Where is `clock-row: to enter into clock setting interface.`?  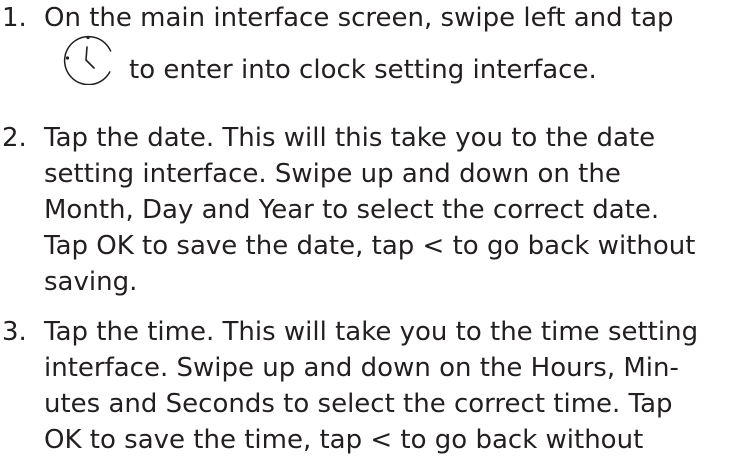
clock-row: to enter into clock setting interface. is located at coordinates (393, 60).